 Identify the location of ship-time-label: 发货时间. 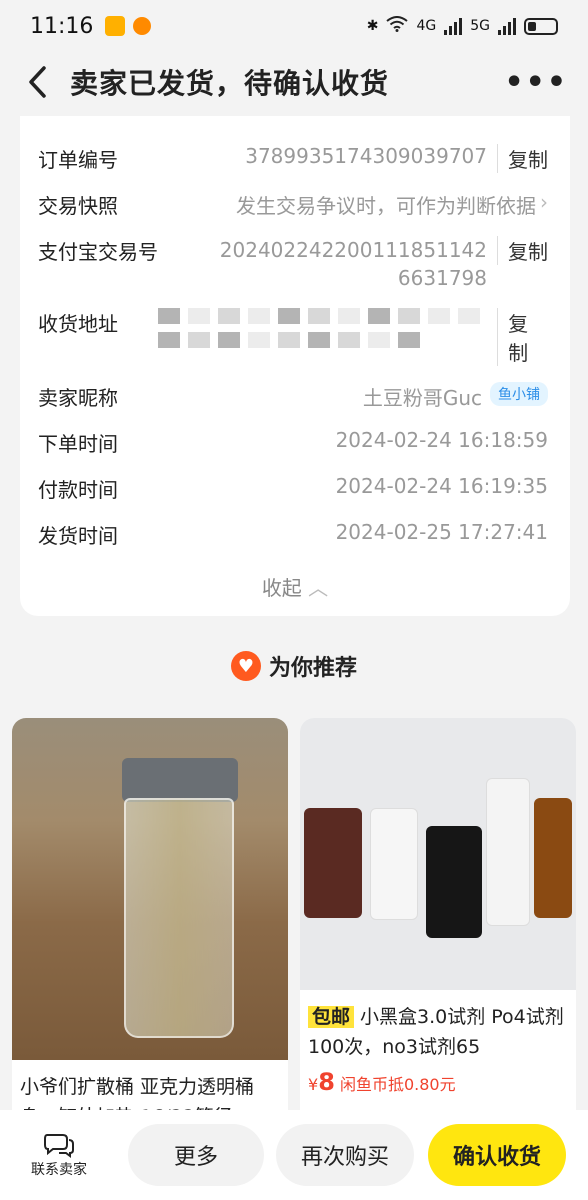
(78, 536).